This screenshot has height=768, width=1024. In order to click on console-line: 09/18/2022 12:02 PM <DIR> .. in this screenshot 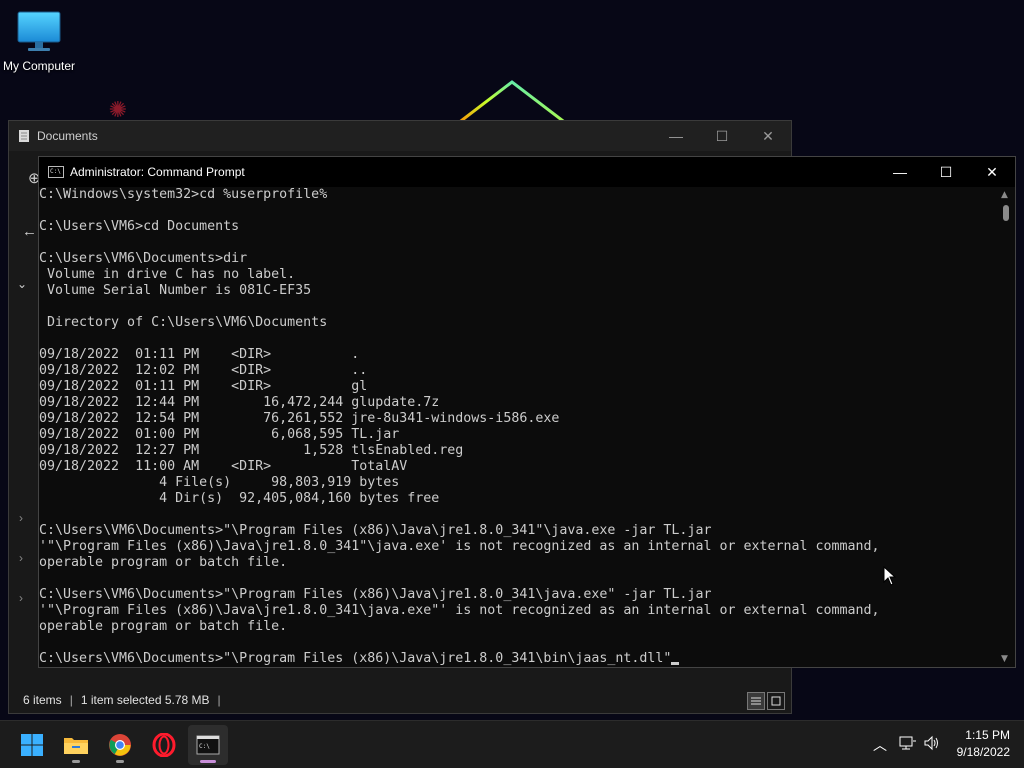, I will do `click(203, 370)`.